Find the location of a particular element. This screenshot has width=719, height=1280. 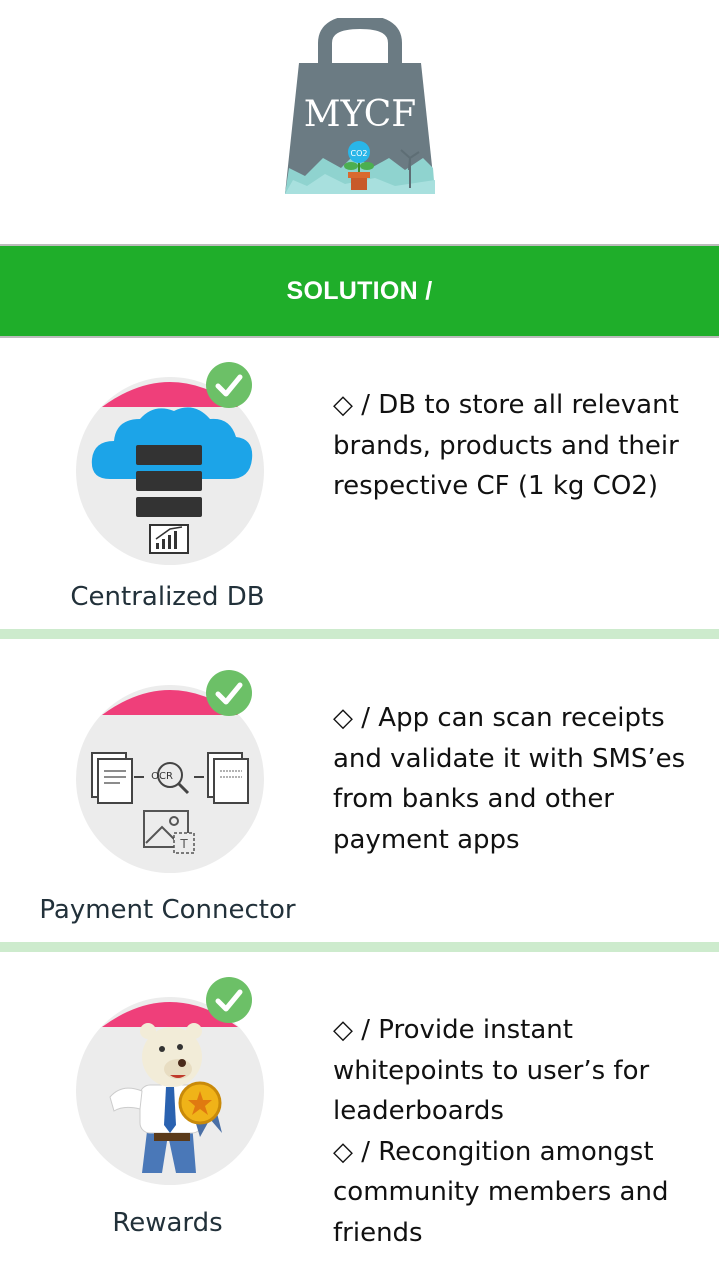

section-caption: Payment Connector is located at coordinates (167, 910).